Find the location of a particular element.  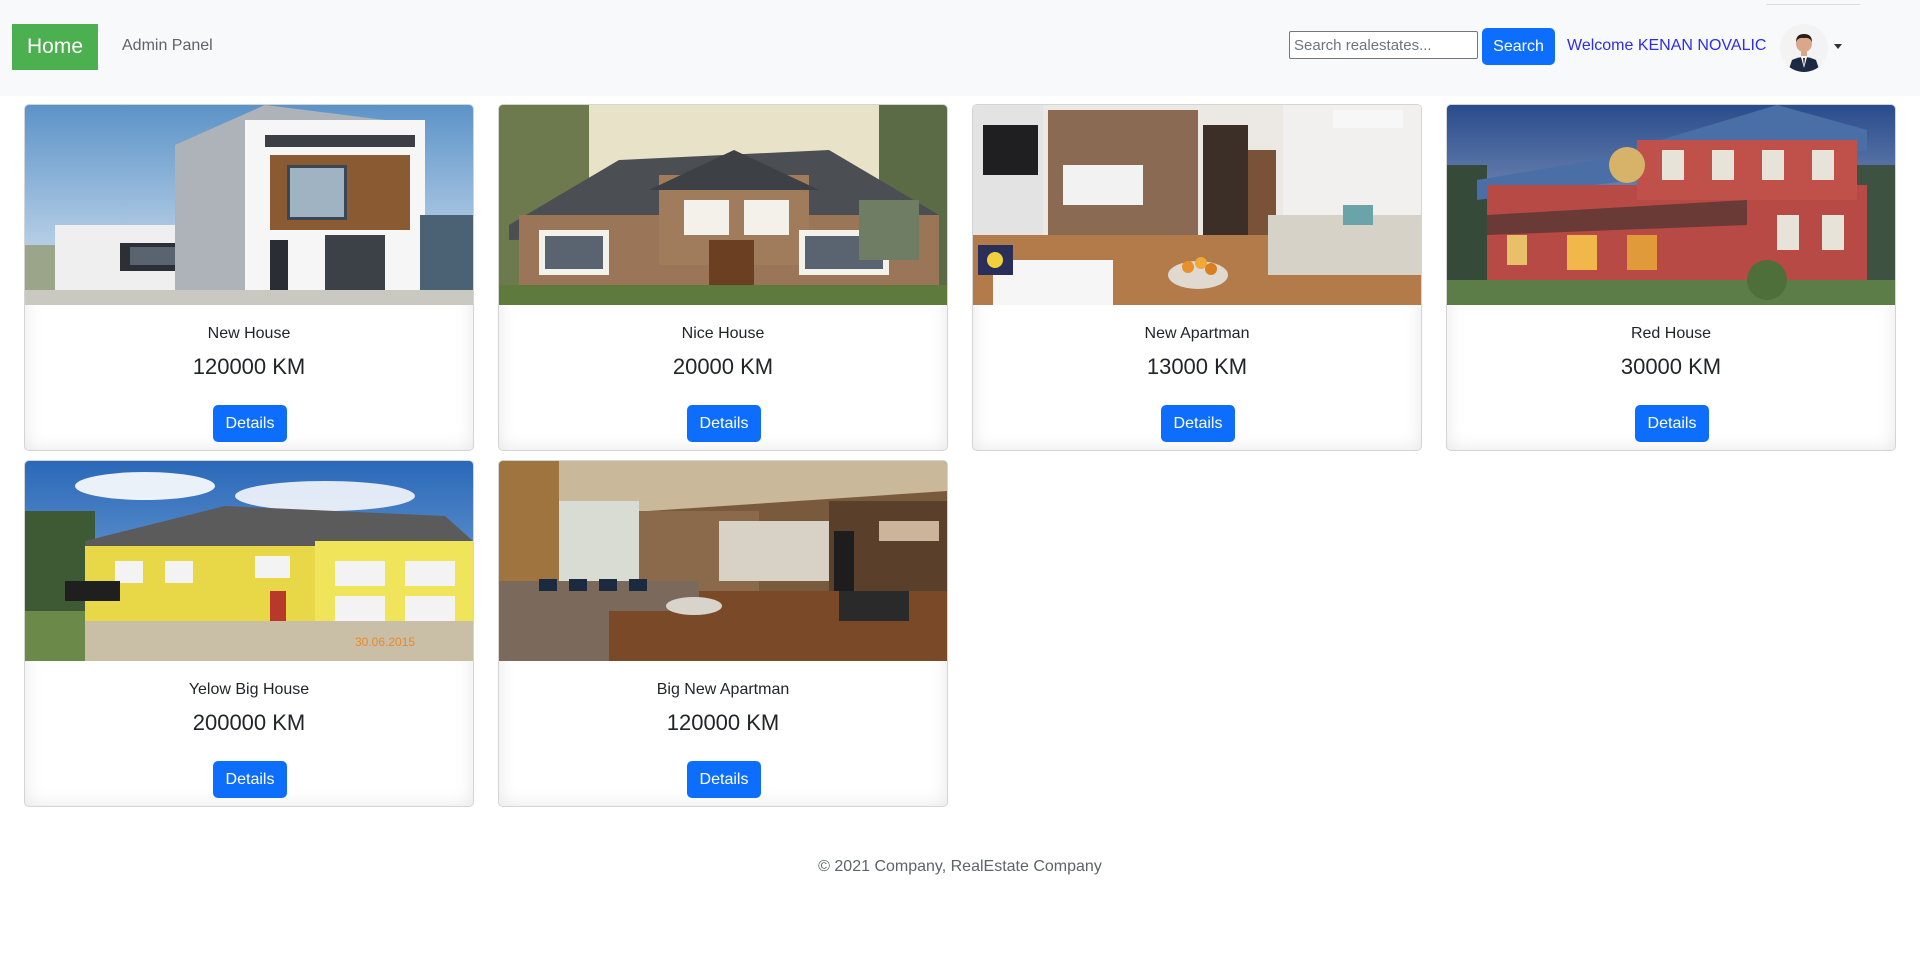

apartment-interior-photo is located at coordinates (1197, 205).